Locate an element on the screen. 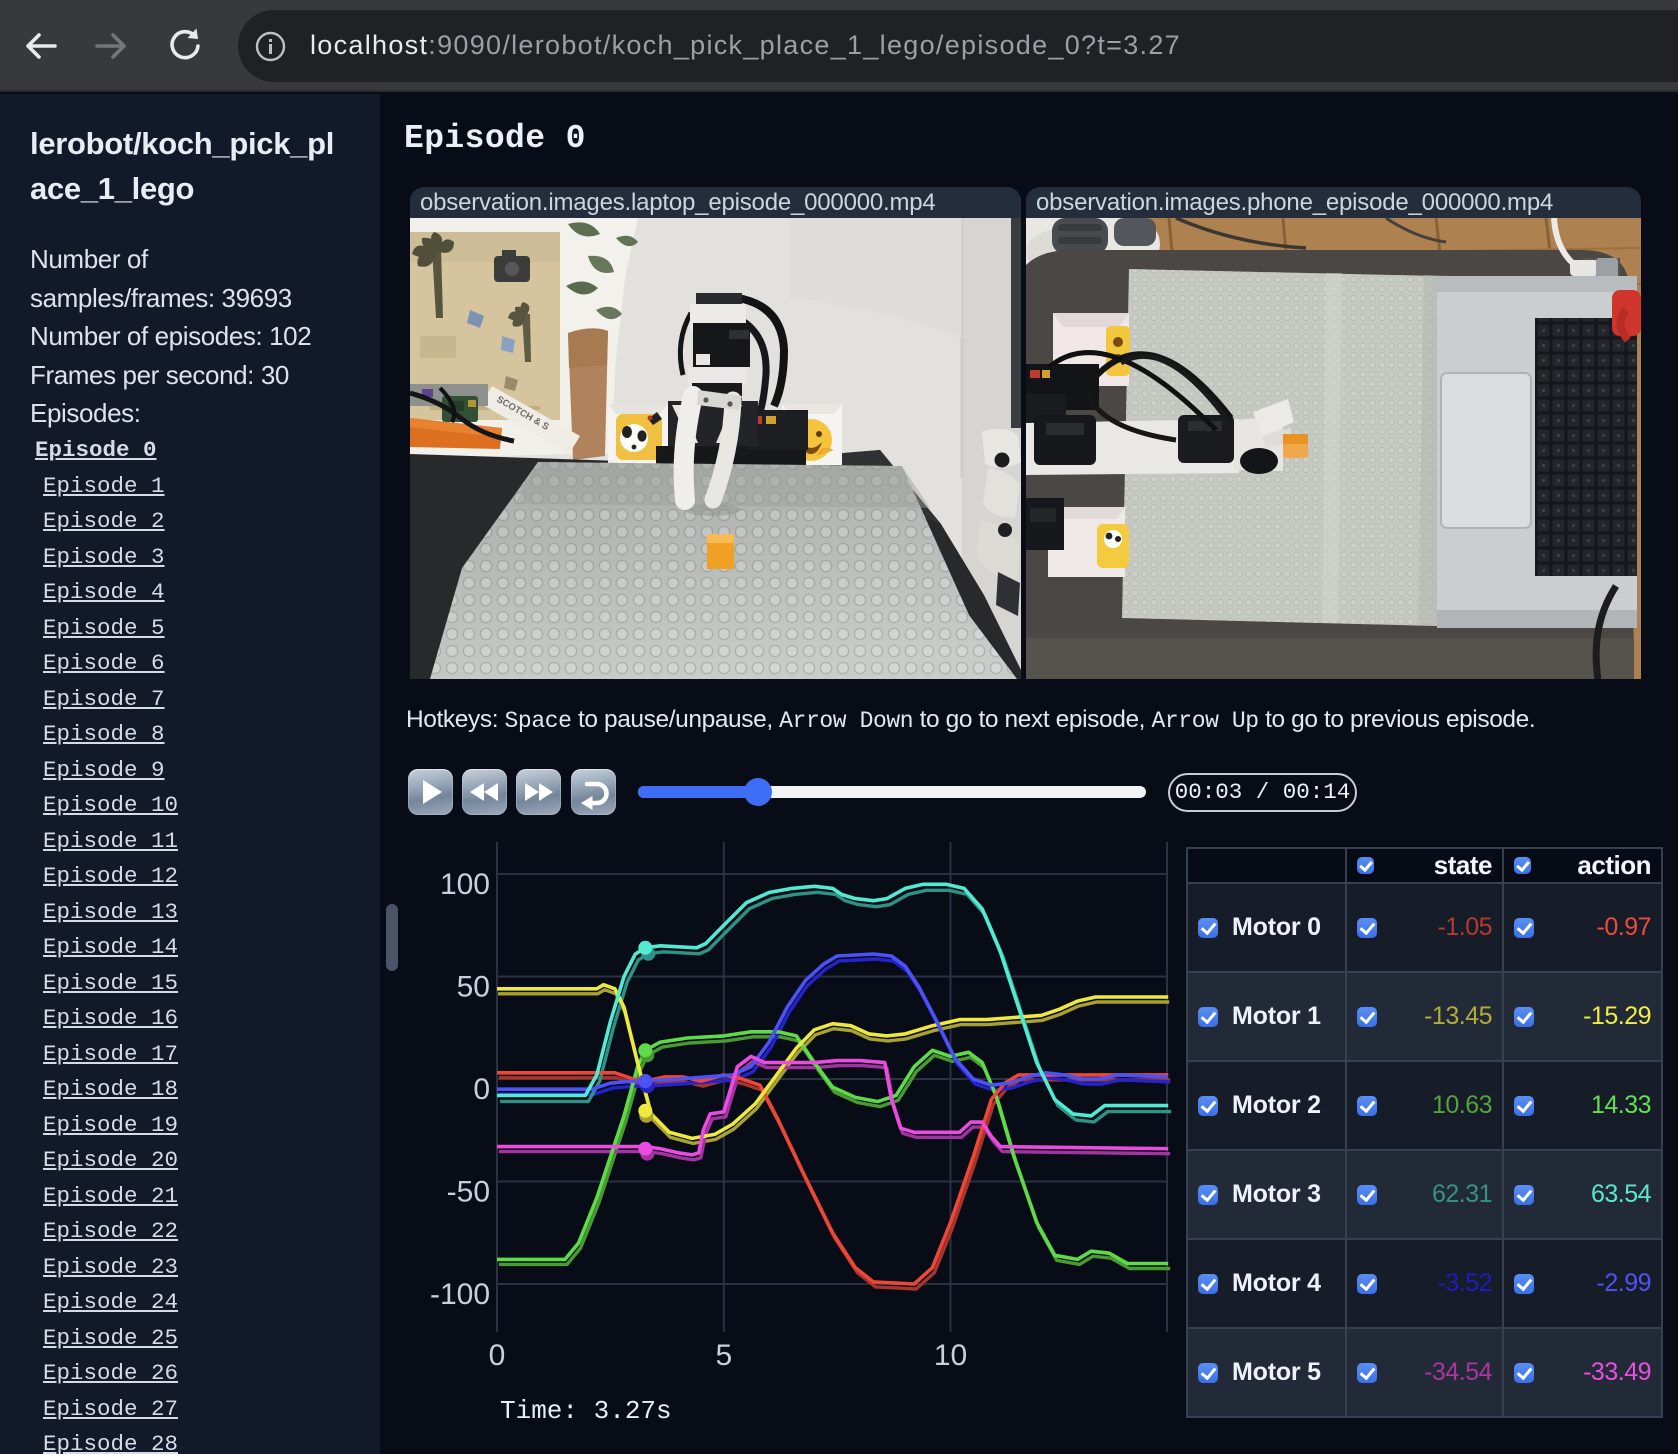  svg-text: Time: 3.27s is located at coordinates (586, 1411).